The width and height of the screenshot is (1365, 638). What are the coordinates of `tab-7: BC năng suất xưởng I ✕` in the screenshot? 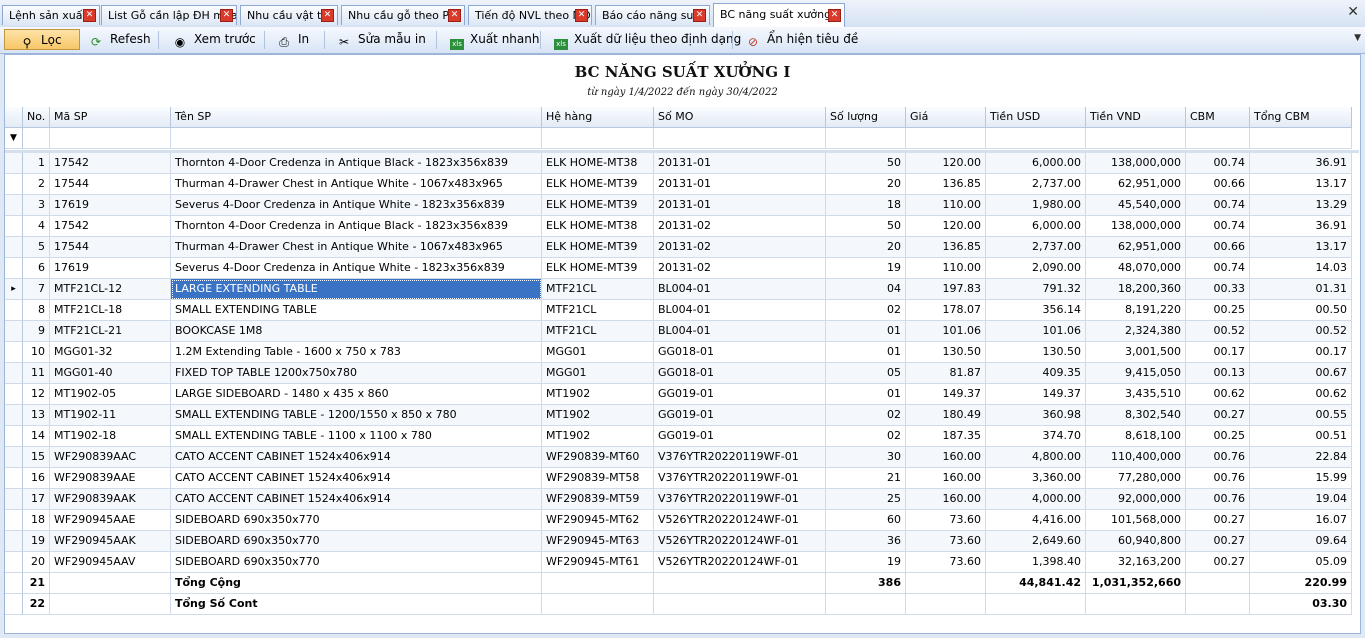 It's located at (779, 15).